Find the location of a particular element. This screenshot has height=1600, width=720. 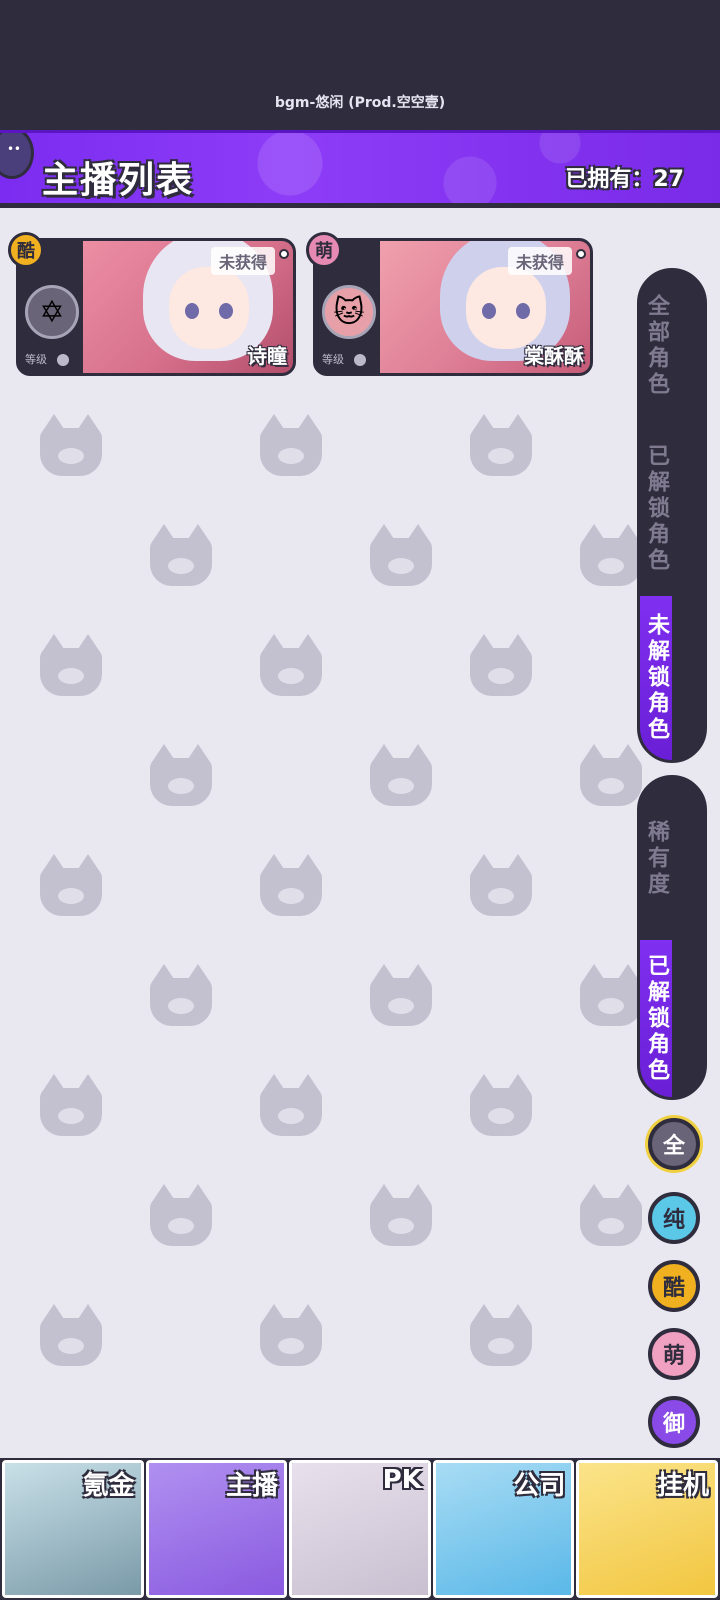

nav-company: 公司 is located at coordinates (503, 1529).